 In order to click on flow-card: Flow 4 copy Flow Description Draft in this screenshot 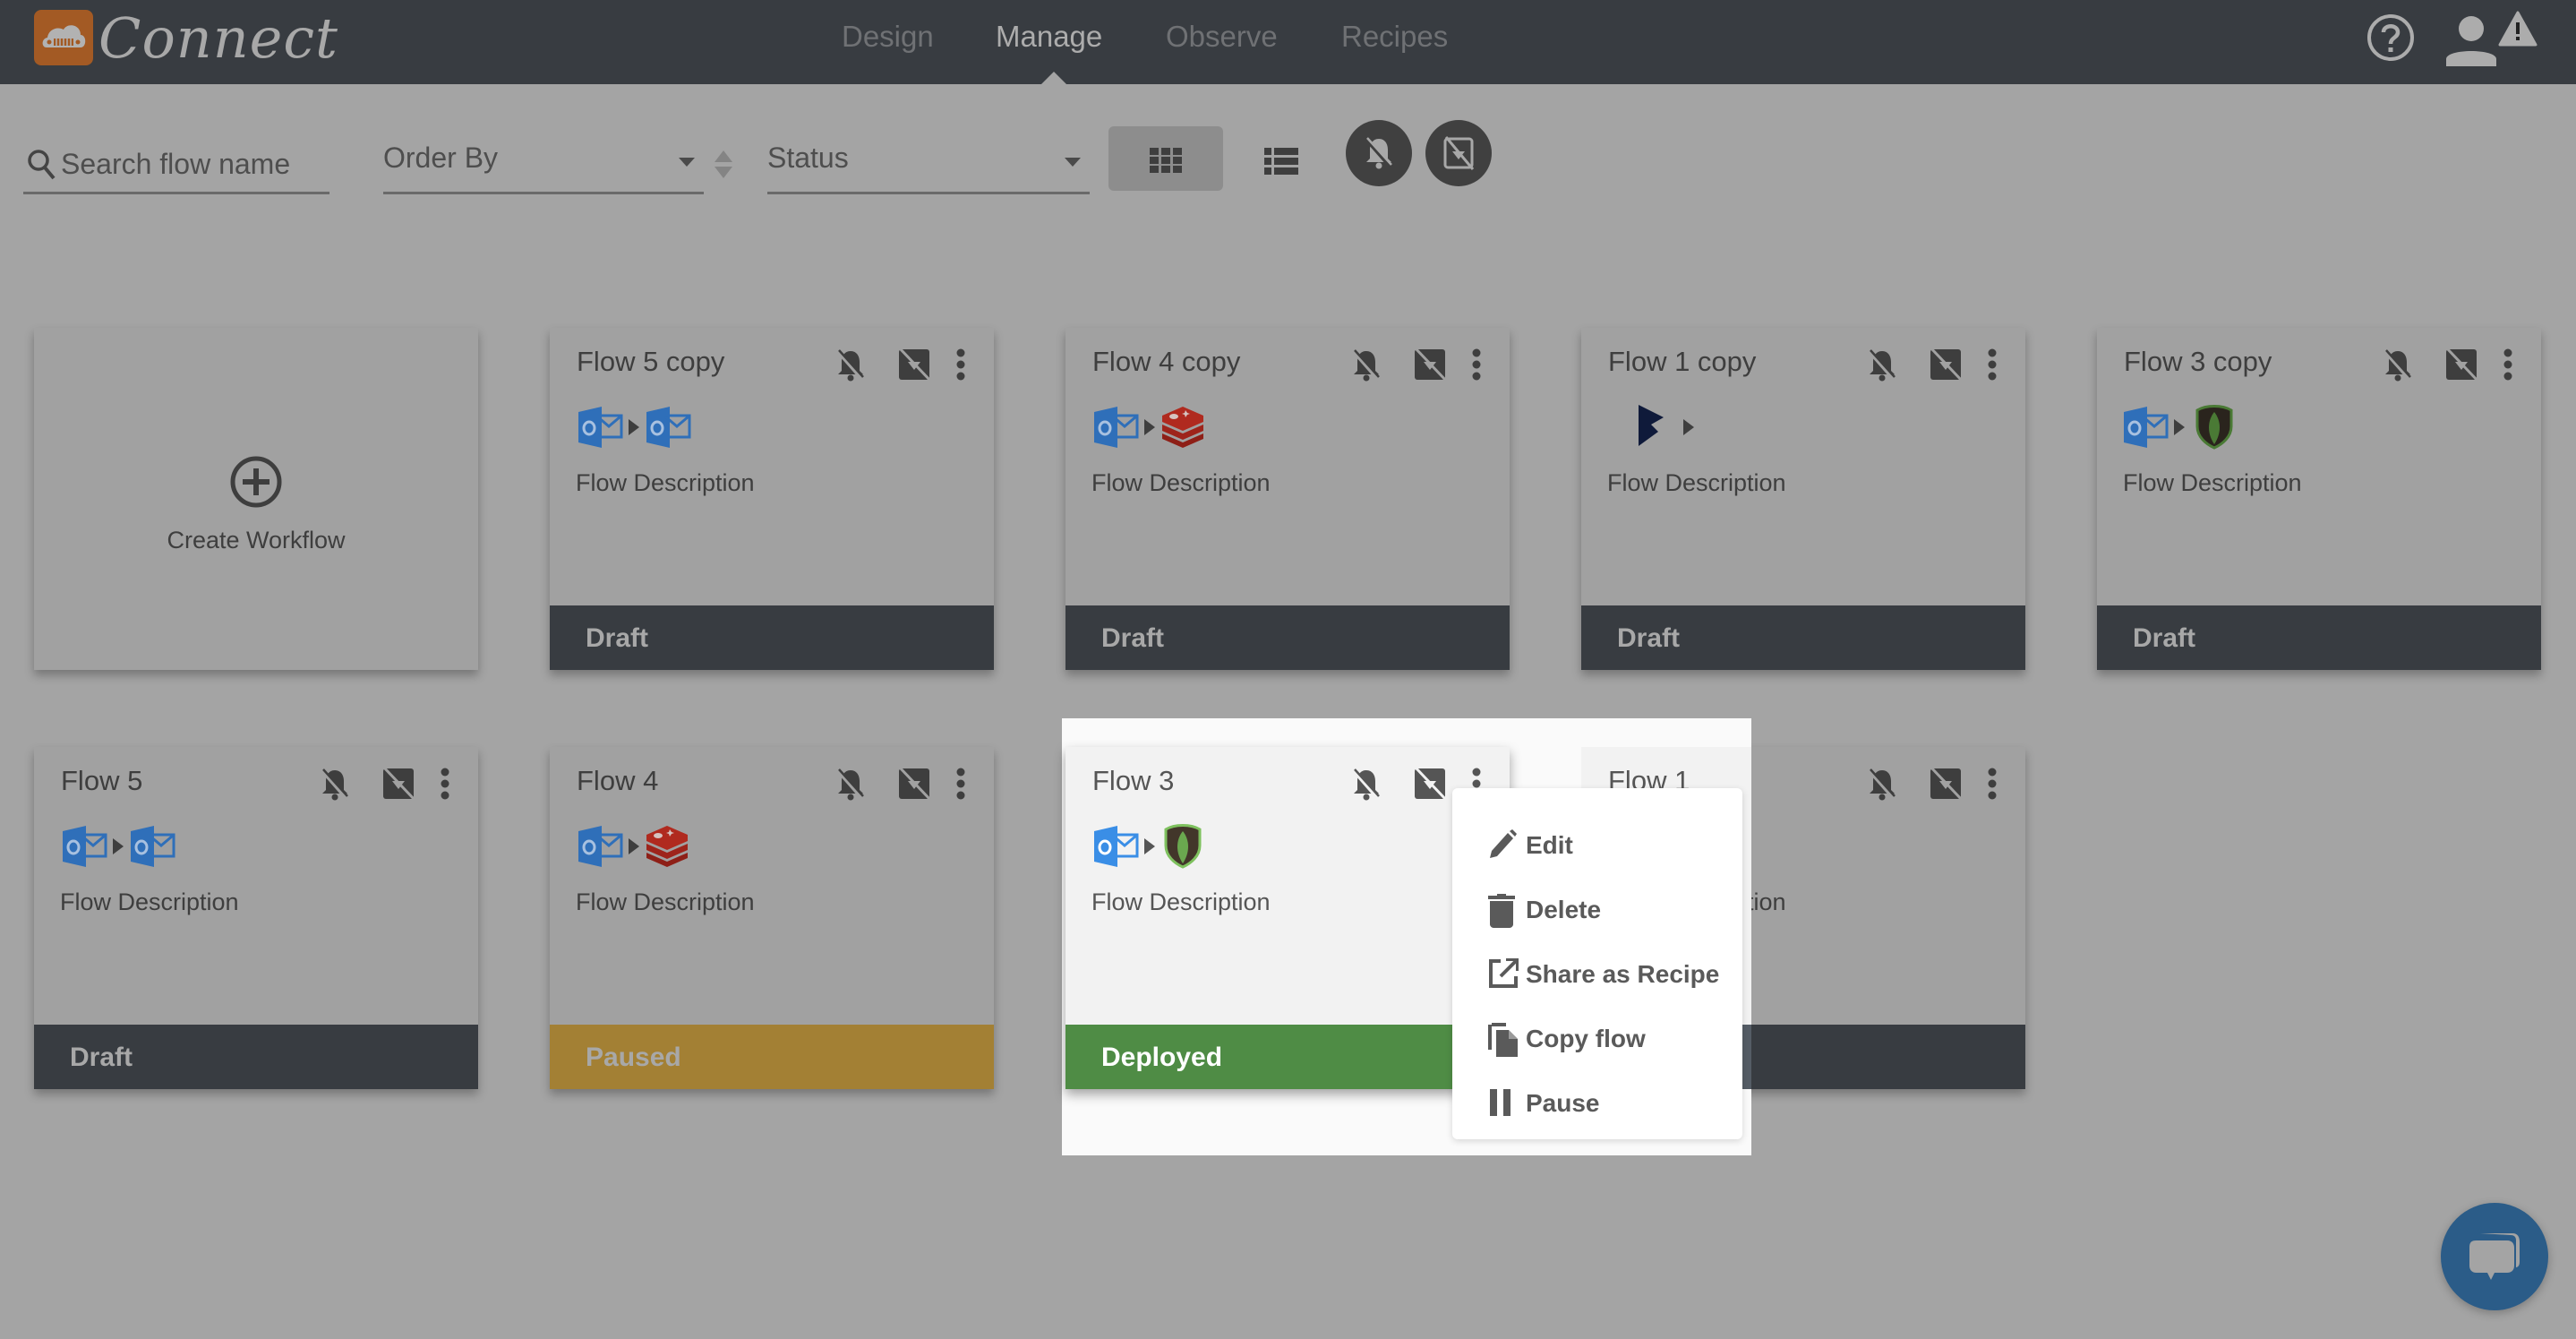, I will do `click(1287, 499)`.